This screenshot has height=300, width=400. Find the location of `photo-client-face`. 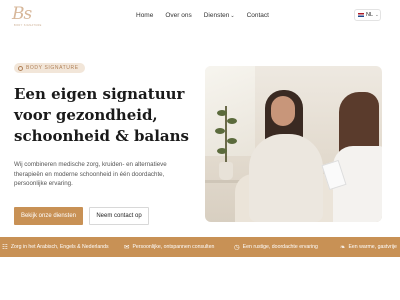

photo-client-face is located at coordinates (283, 111).